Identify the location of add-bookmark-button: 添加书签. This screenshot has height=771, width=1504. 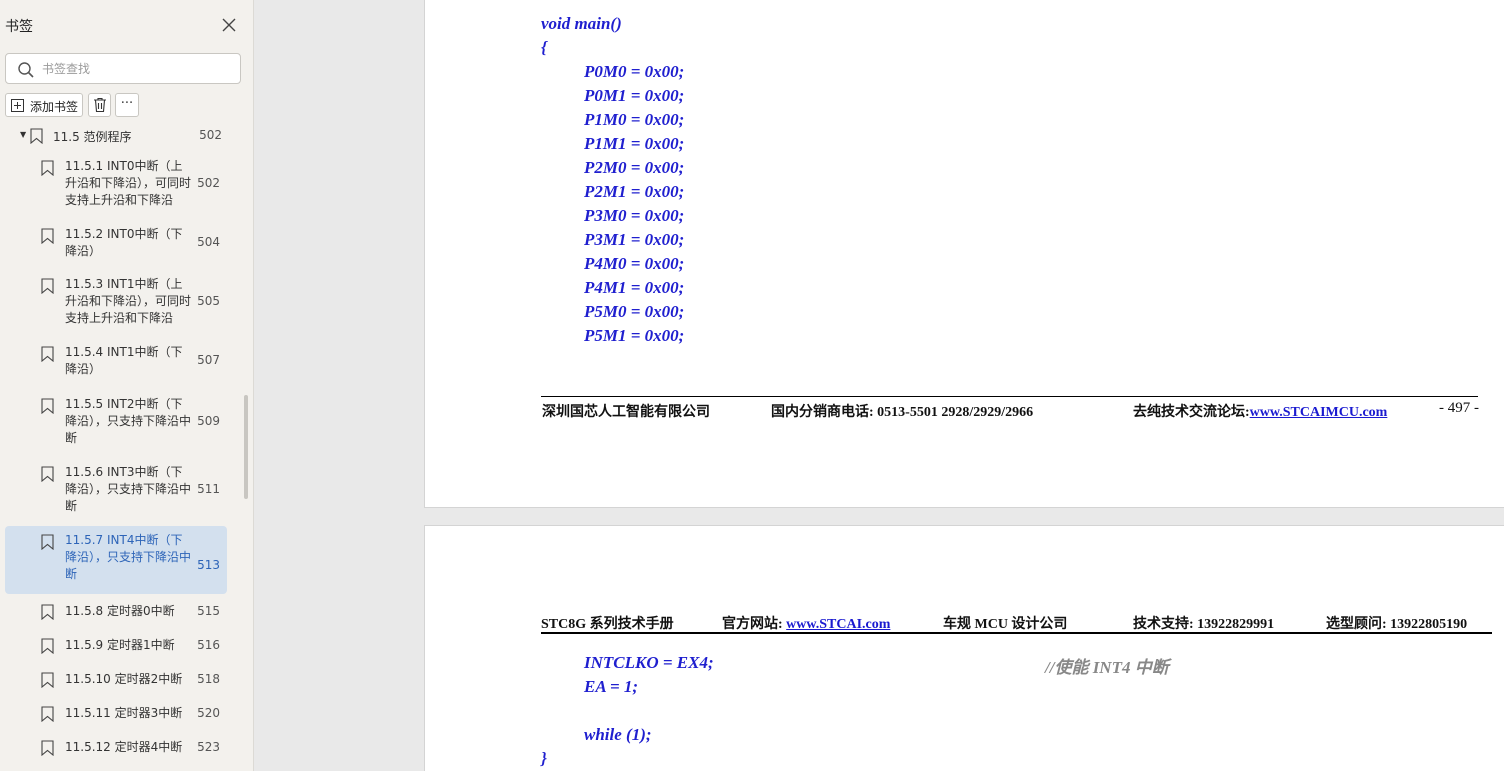
(44, 105).